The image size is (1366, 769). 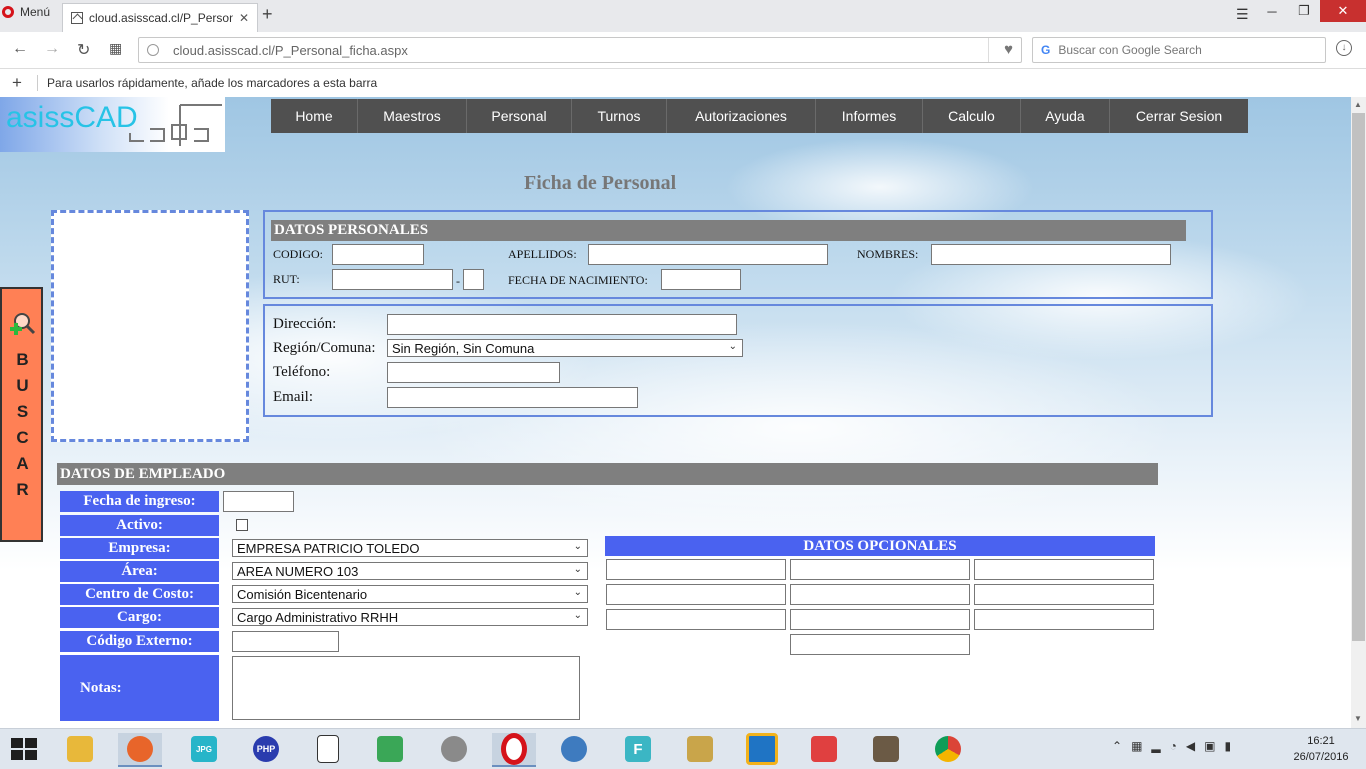 I want to click on nav-turnos: Turnos, so click(x=619, y=116).